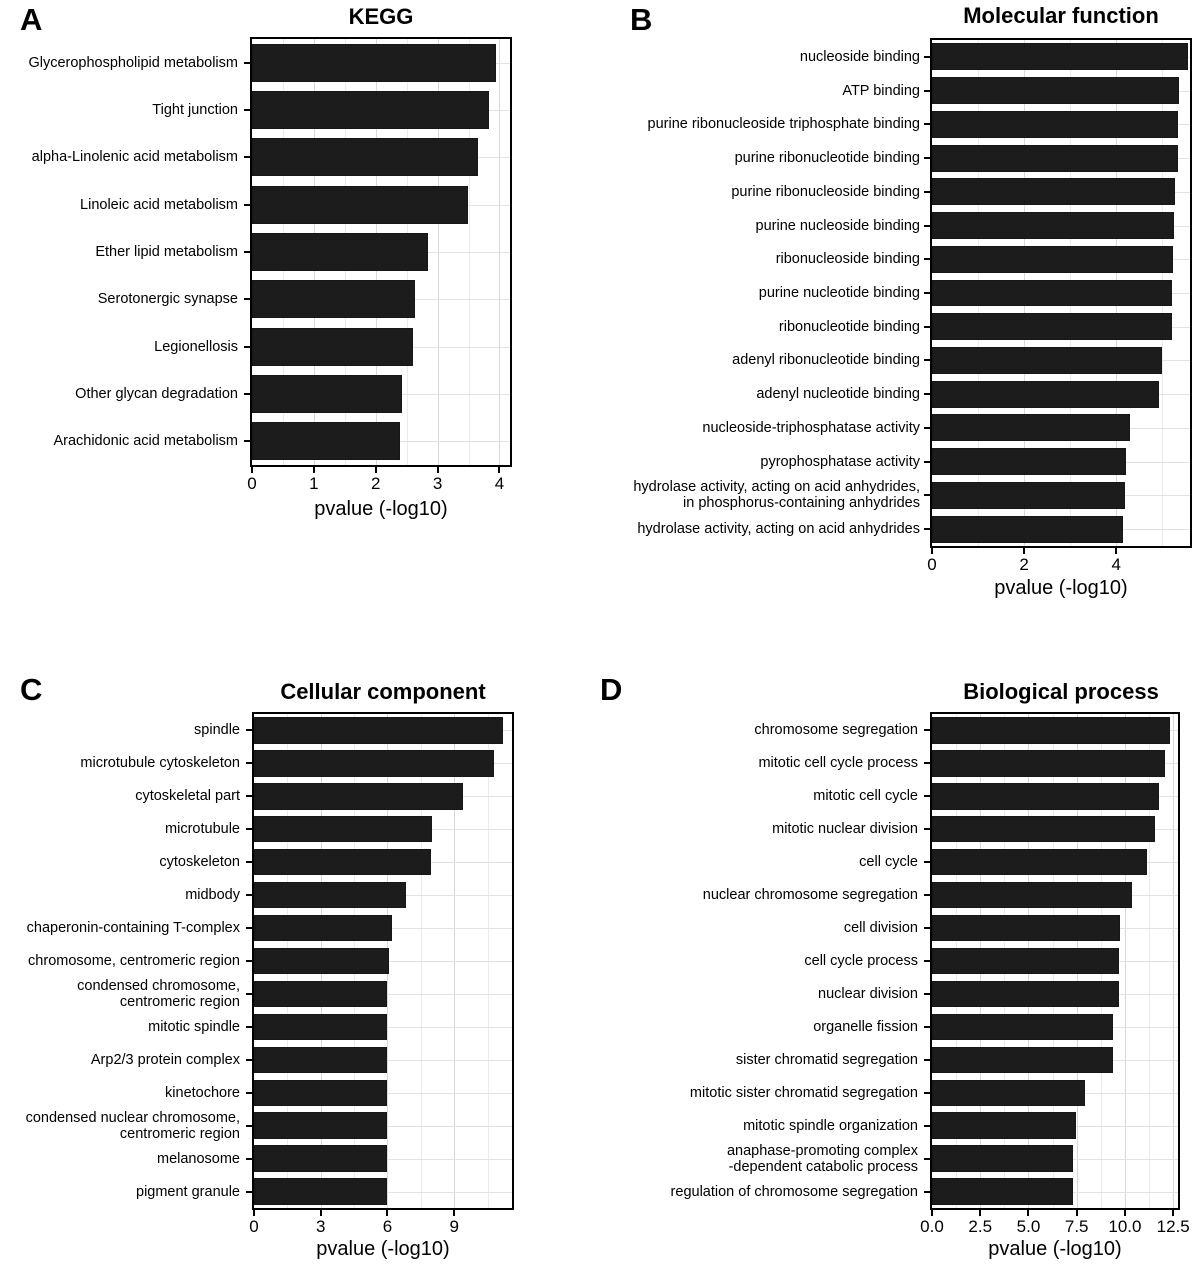  I want to click on panel-c-title: Cellular component, so click(383, 691).